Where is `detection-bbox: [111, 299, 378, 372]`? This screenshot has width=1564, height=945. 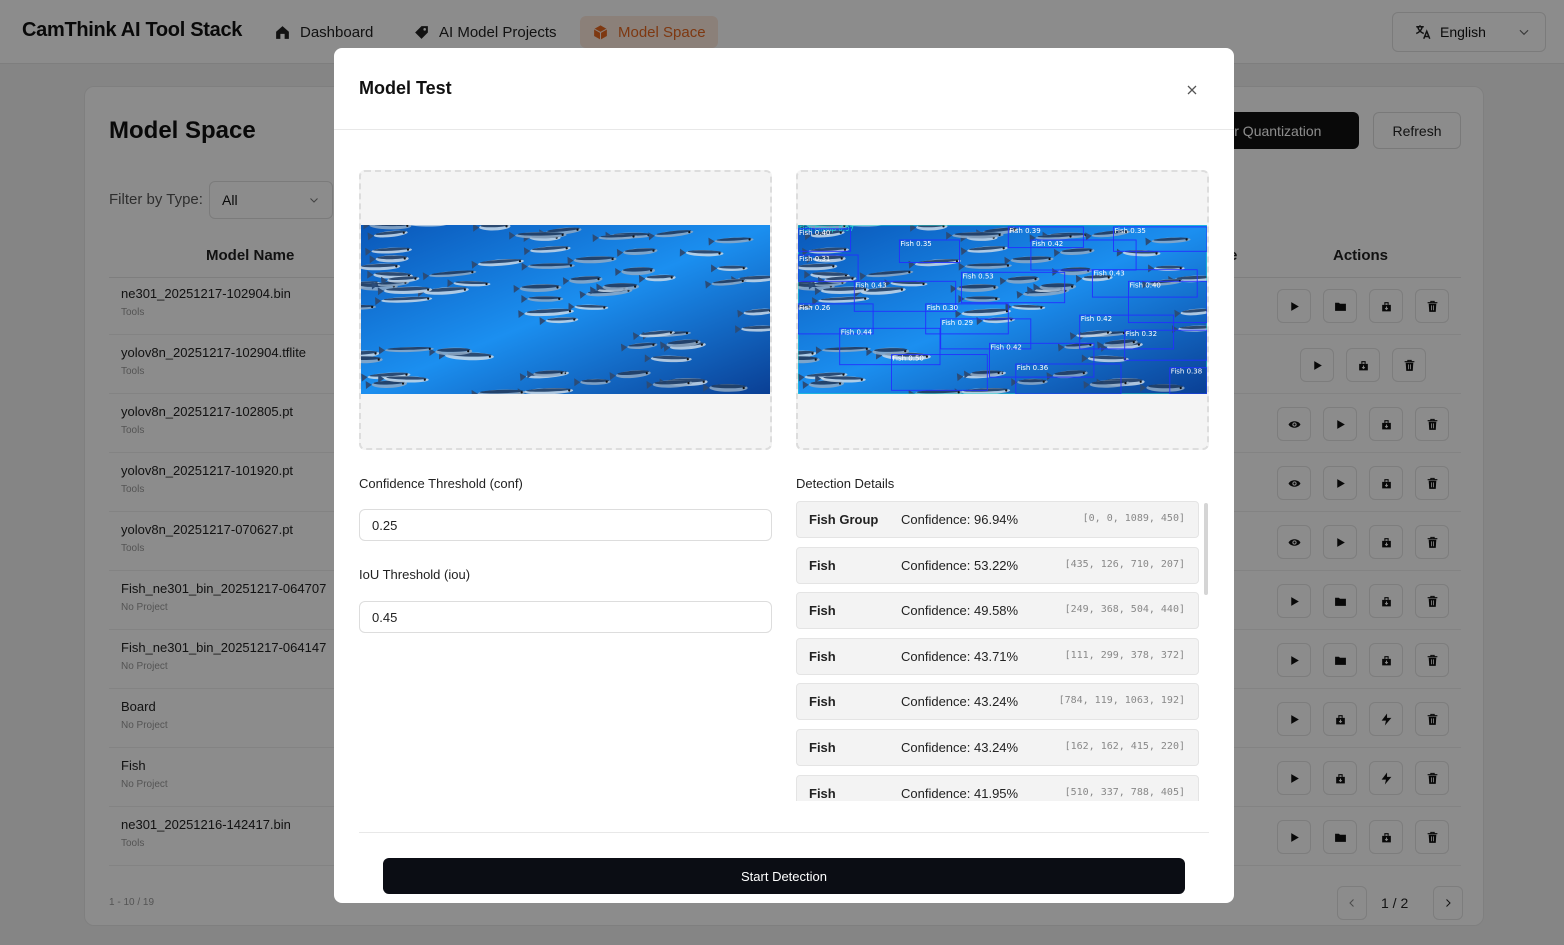
detection-bbox: [111, 299, 378, 372] is located at coordinates (1124, 655).